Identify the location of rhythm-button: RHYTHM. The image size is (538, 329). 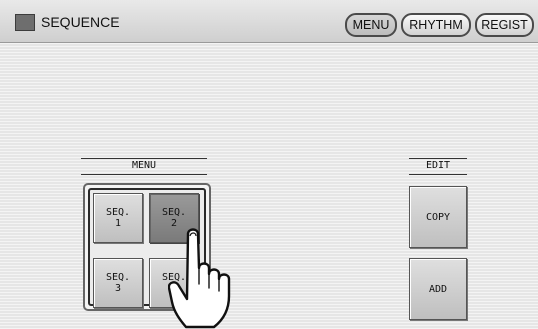
(436, 25).